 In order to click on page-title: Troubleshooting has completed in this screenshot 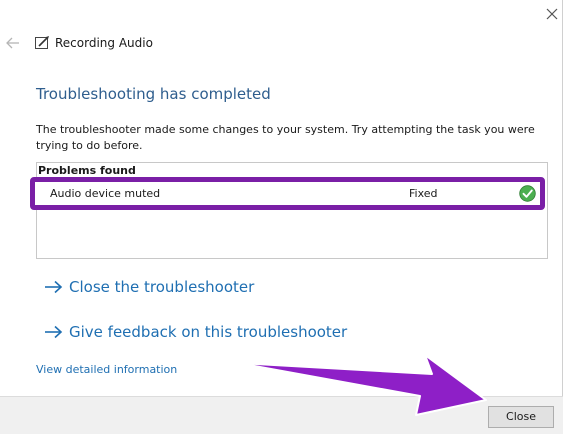, I will do `click(153, 94)`.